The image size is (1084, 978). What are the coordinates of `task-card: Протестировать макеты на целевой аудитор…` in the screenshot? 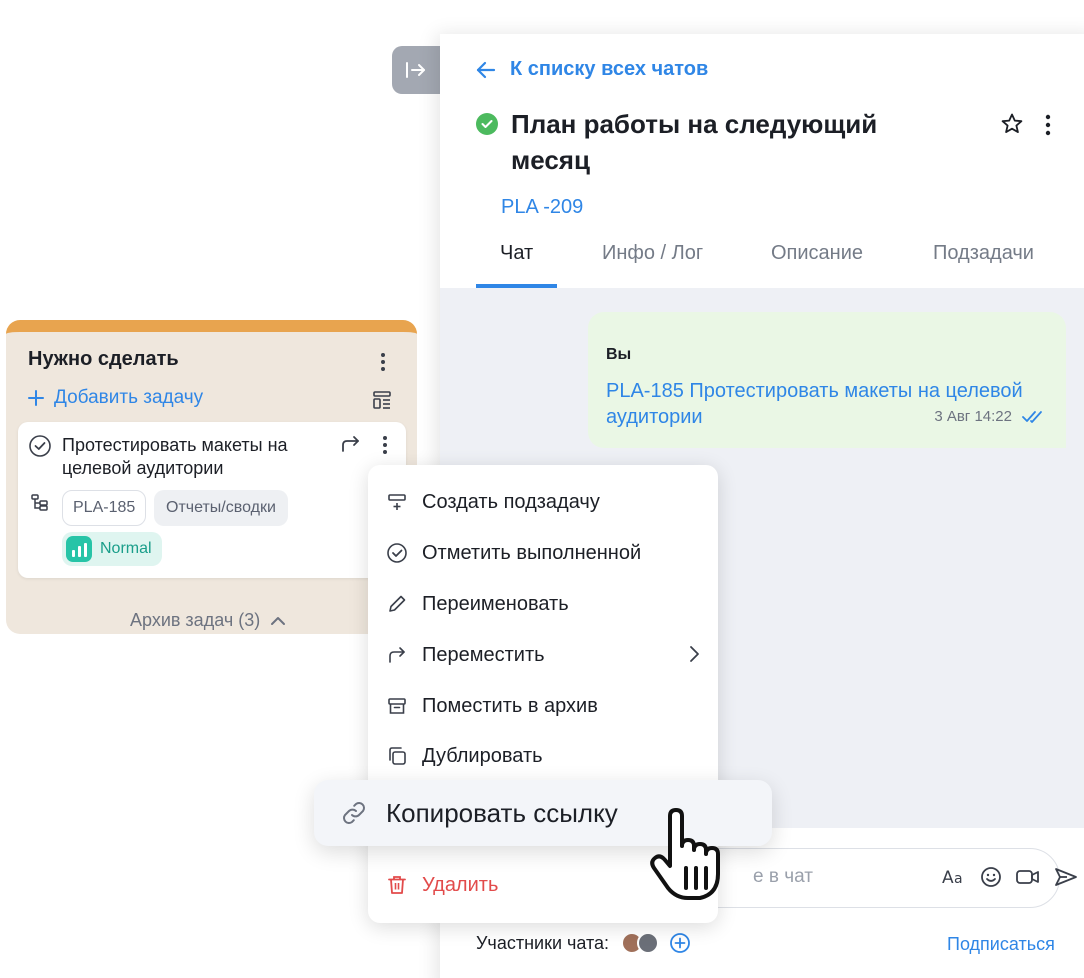 It's located at (212, 500).